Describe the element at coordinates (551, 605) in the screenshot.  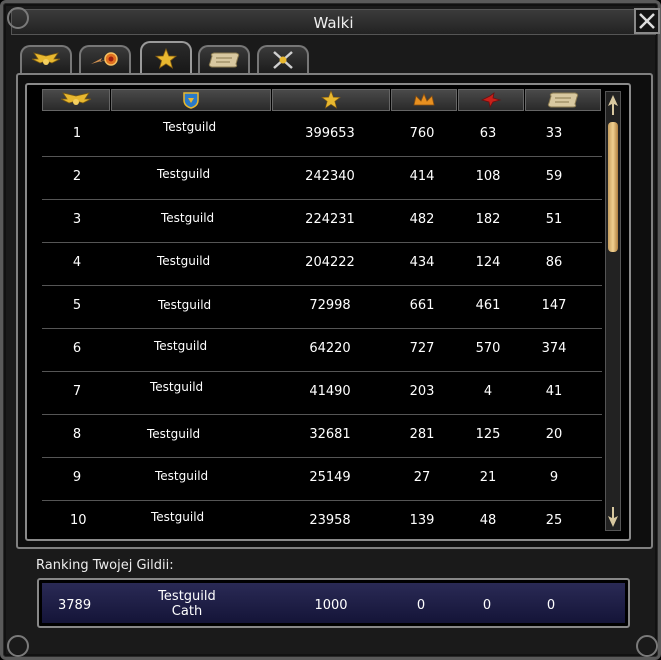
I see `own-stat-c-cell: 0` at that location.